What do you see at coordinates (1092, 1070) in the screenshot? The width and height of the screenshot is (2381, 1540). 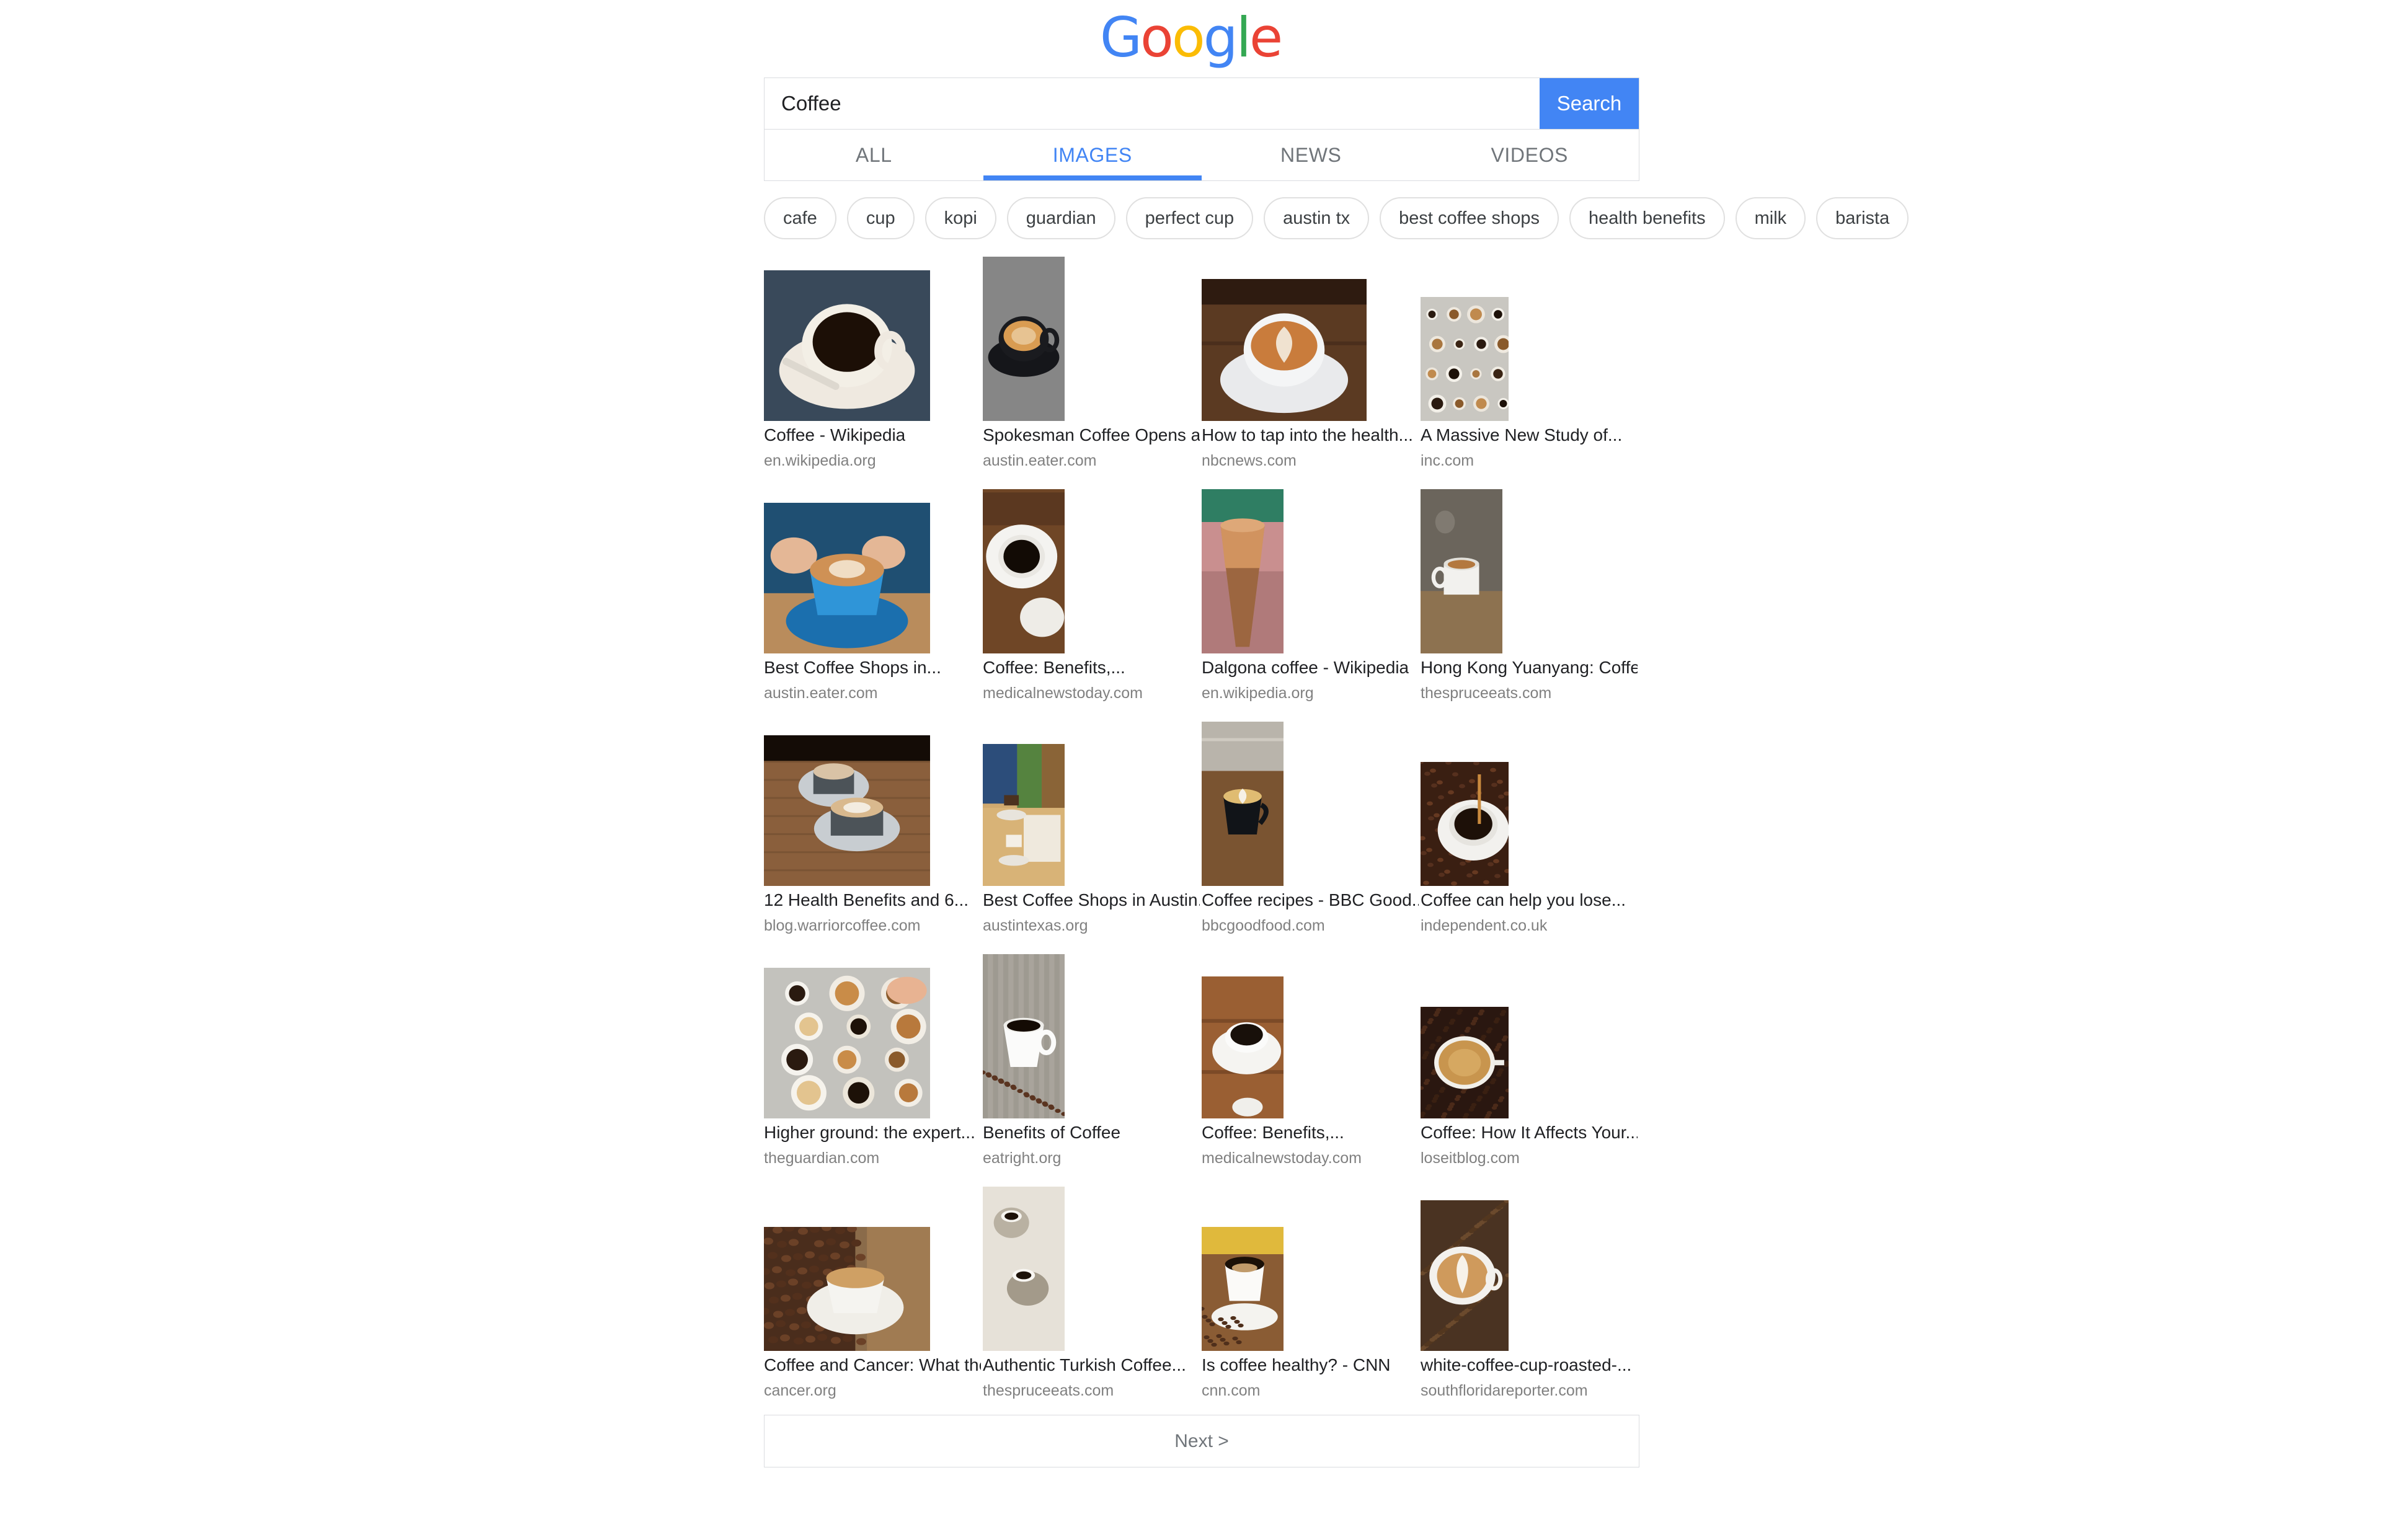 I see `image-result-item: Benefits of Coffee eatright.org` at bounding box center [1092, 1070].